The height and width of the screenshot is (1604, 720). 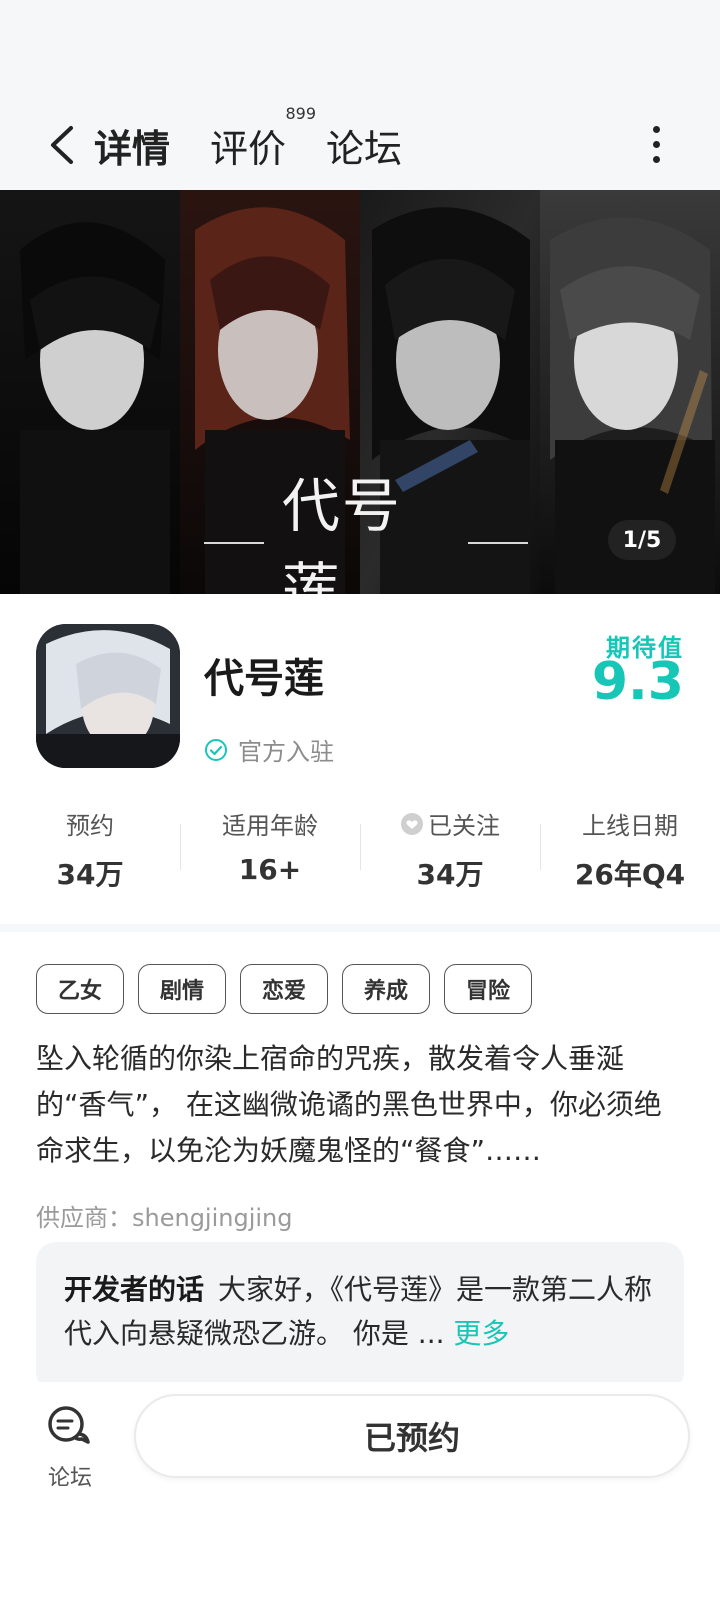 What do you see at coordinates (270, 851) in the screenshot?
I see `stat-age-rating: 适用年龄 16+` at bounding box center [270, 851].